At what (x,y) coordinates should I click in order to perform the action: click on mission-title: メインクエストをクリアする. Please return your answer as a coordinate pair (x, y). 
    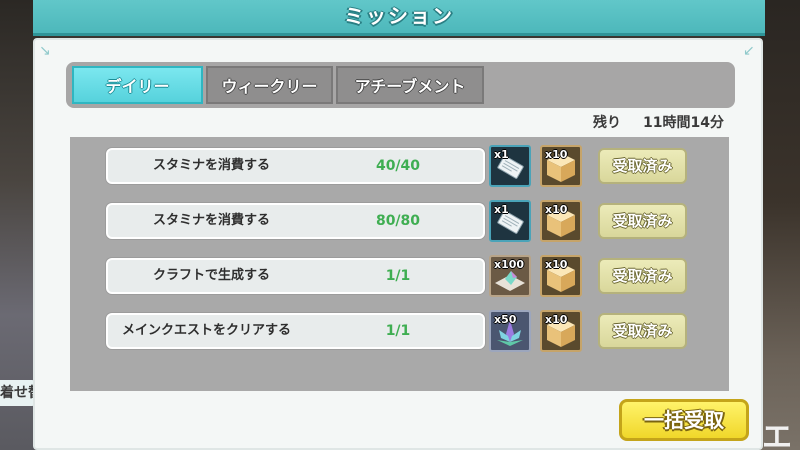
    Looking at the image, I should click on (207, 330).